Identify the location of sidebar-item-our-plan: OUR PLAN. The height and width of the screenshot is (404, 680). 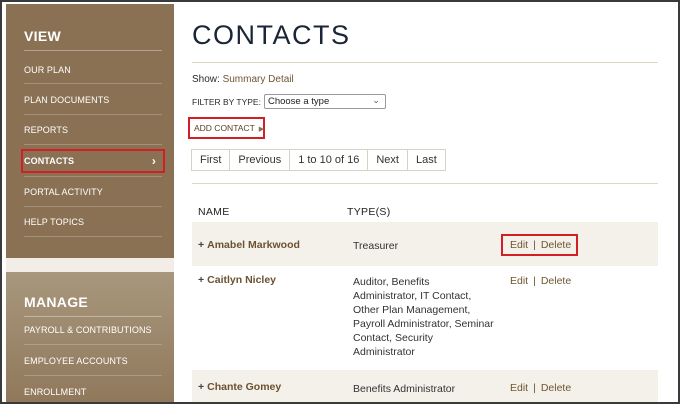
(93, 70).